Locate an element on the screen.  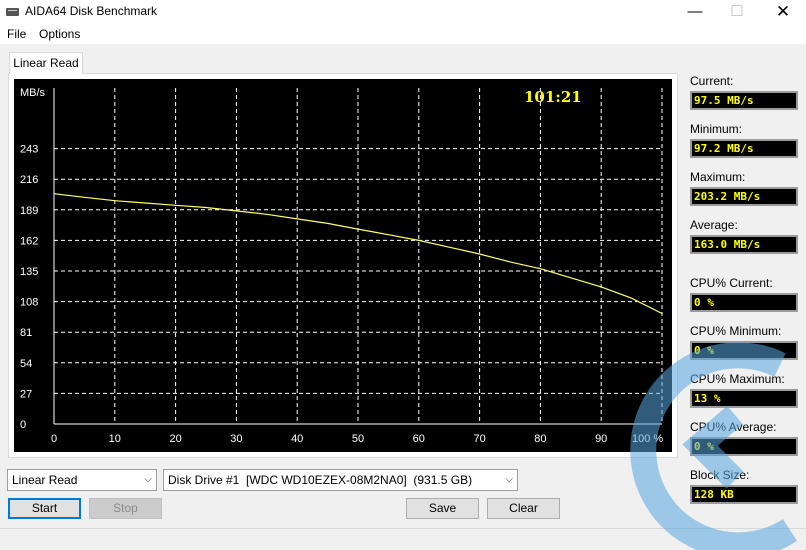
average-label: Average: is located at coordinates (714, 225).